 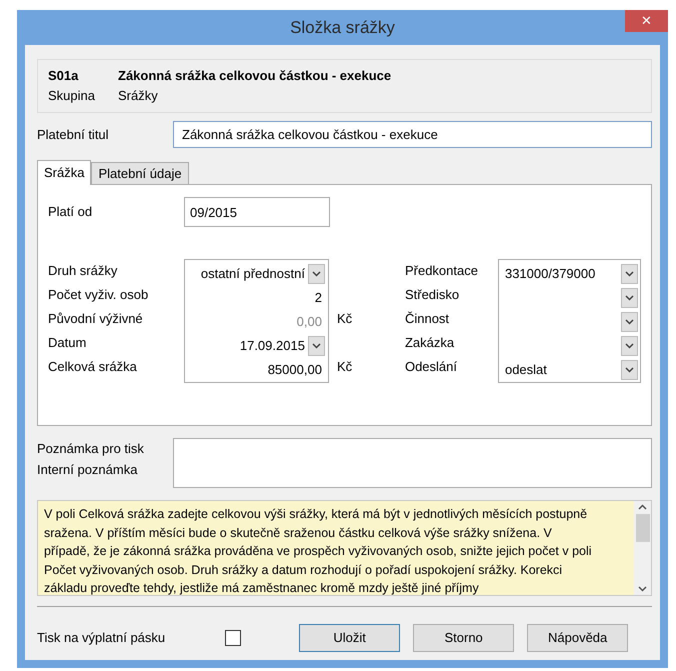 What do you see at coordinates (138, 96) in the screenshot?
I see `field-value: Srážky` at bounding box center [138, 96].